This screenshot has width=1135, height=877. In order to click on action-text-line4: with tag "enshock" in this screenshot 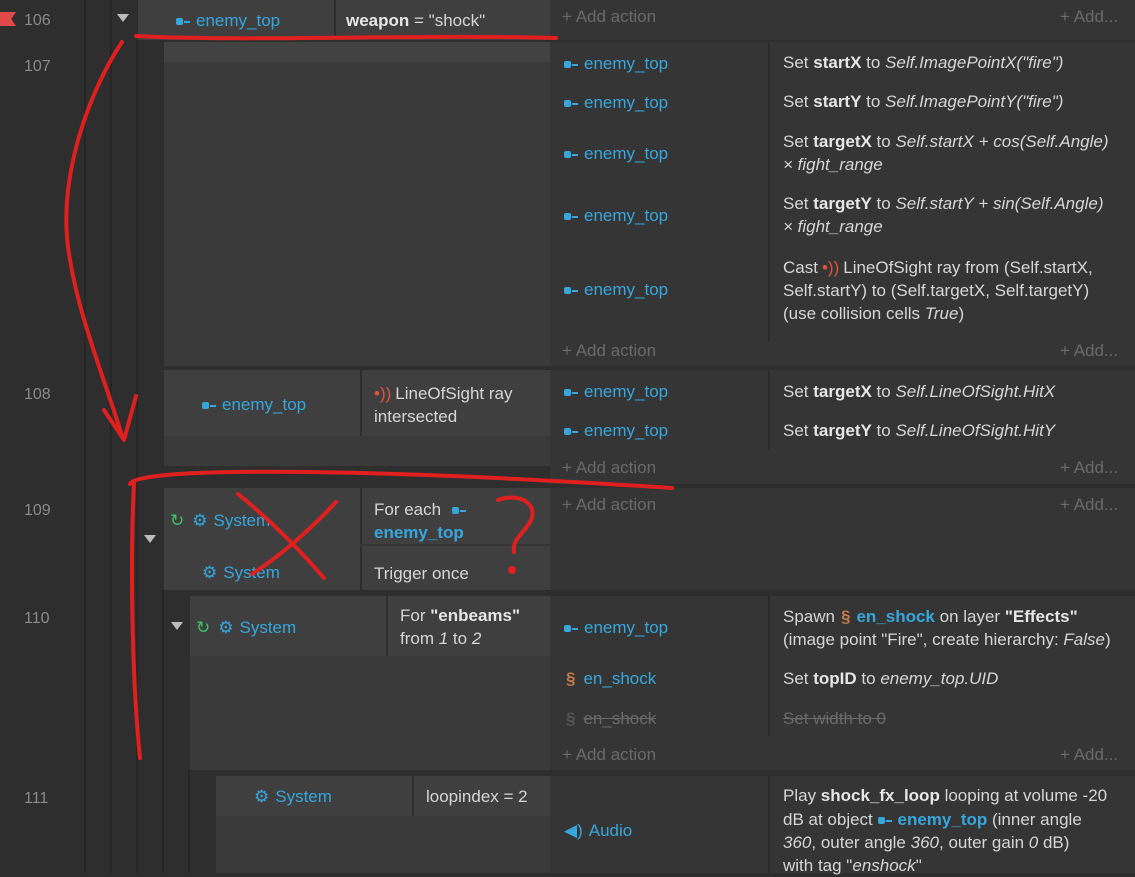, I will do `click(852, 865)`.